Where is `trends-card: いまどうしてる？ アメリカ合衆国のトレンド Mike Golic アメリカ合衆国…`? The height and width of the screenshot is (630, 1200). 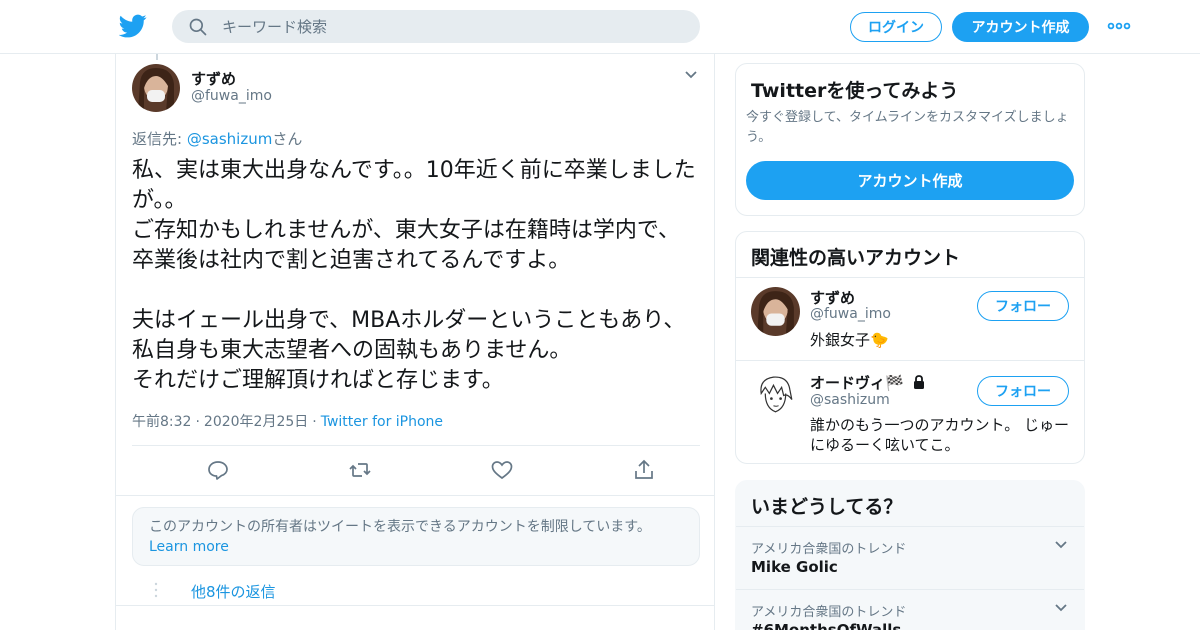 trends-card: いまどうしてる？ アメリカ合衆国のトレンド Mike Golic アメリカ合衆国… is located at coordinates (910, 555).